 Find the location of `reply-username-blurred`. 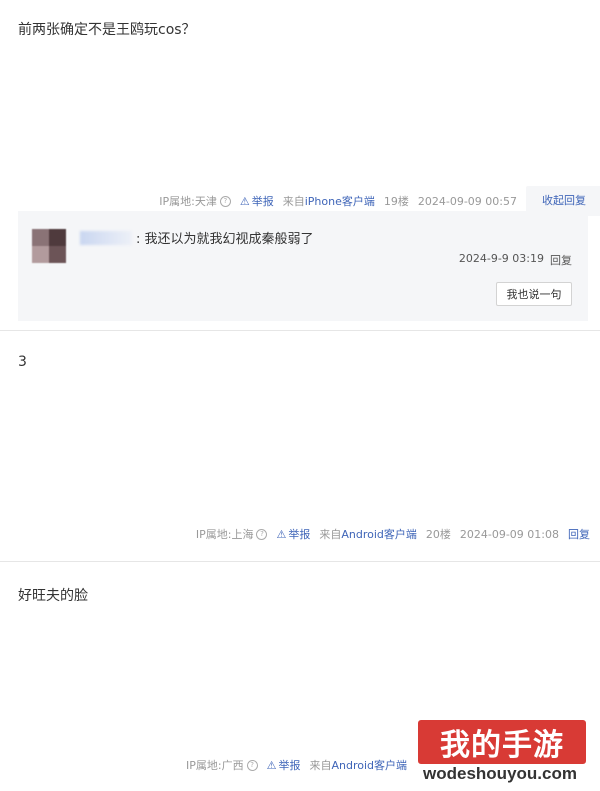

reply-username-blurred is located at coordinates (106, 238).